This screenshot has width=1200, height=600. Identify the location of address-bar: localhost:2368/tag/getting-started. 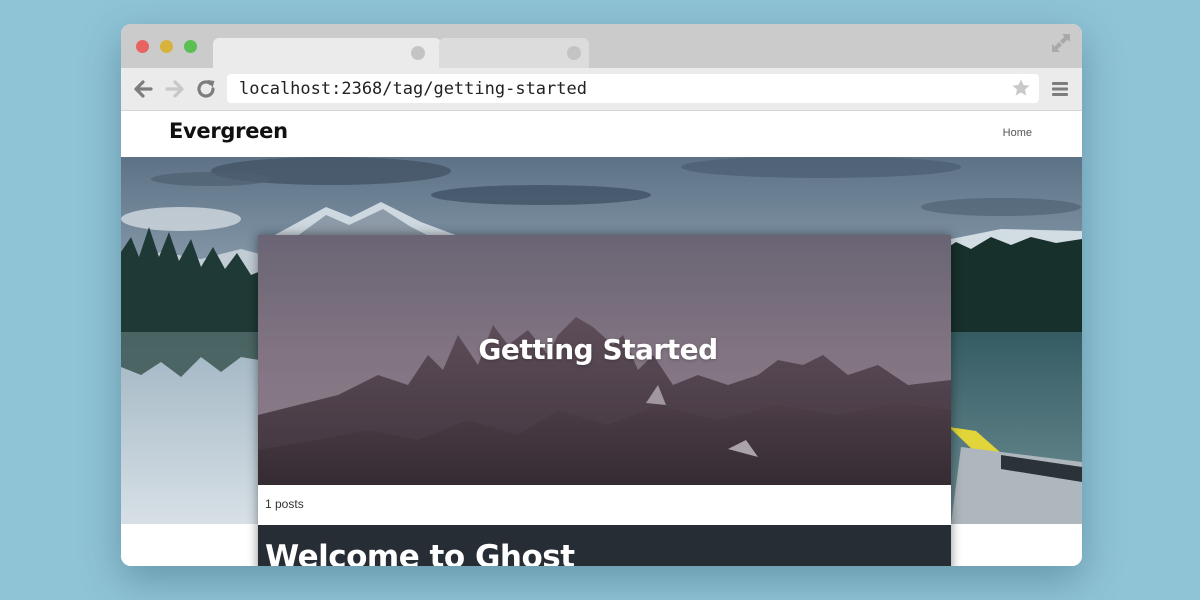
(633, 88).